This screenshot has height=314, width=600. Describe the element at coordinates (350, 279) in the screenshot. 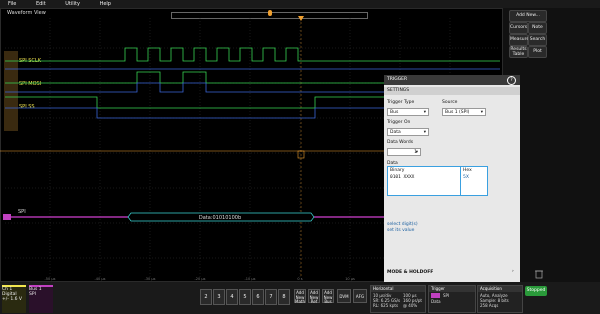

I see `tick-label: 10 µs` at that location.